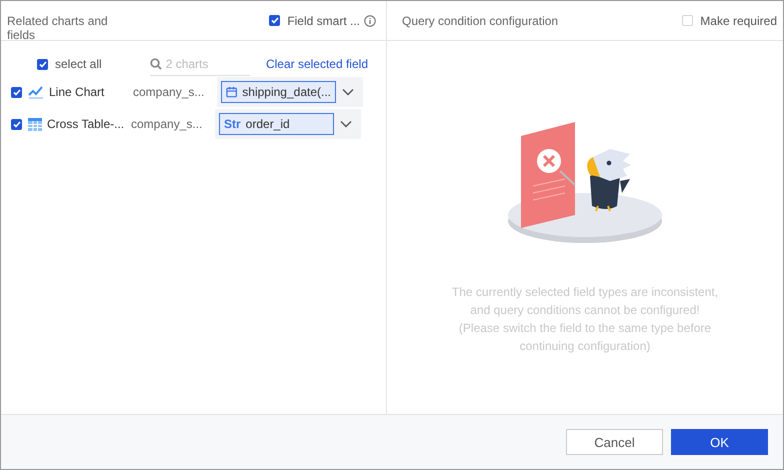  What do you see at coordinates (206, 63) in the screenshot?
I see `search-field: 2 charts` at bounding box center [206, 63].